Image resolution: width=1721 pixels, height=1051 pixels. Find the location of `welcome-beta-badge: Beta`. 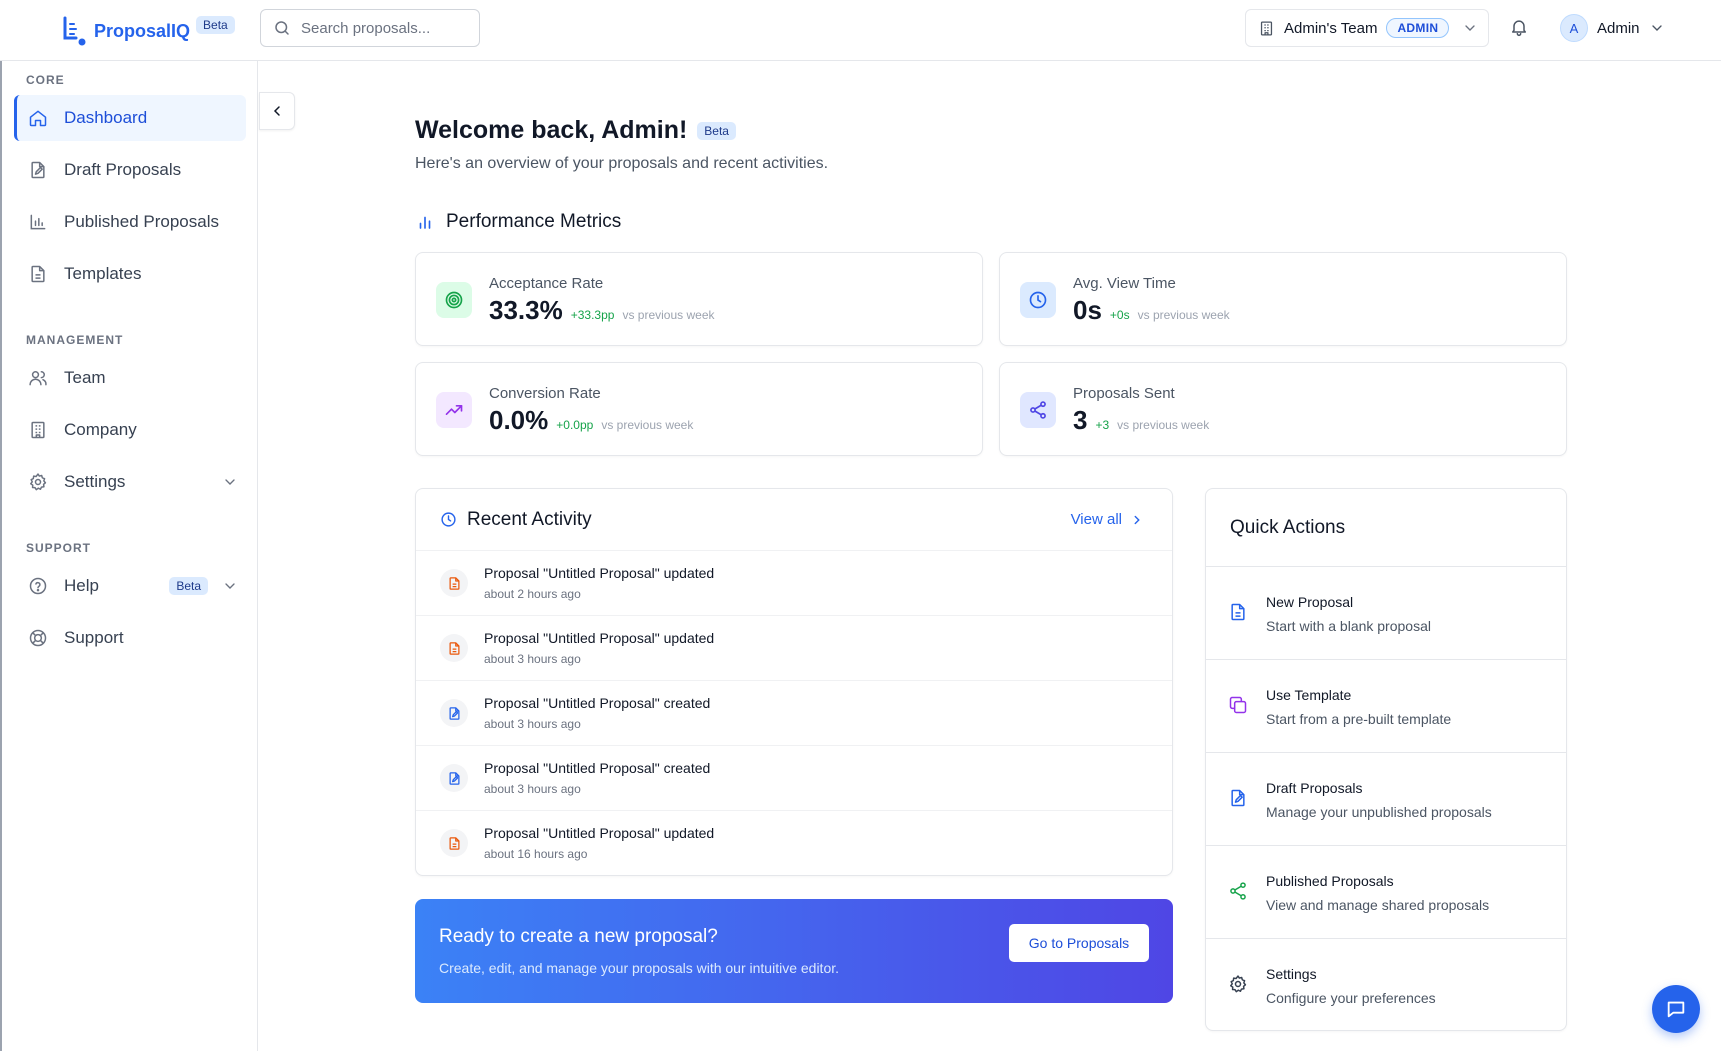

welcome-beta-badge: Beta is located at coordinates (716, 130).